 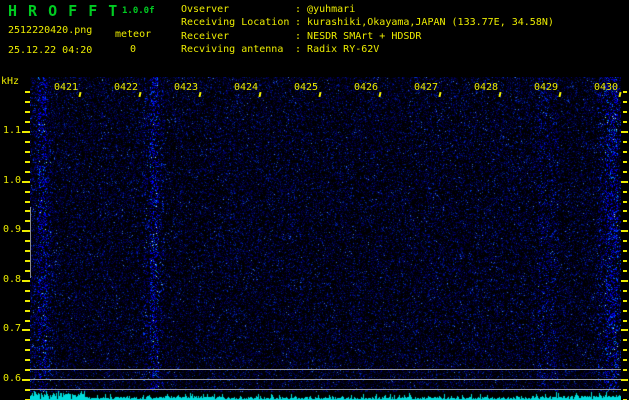 What do you see at coordinates (367, 9) in the screenshot?
I see `info-row-observer: Ovserver: @yuhmari` at bounding box center [367, 9].